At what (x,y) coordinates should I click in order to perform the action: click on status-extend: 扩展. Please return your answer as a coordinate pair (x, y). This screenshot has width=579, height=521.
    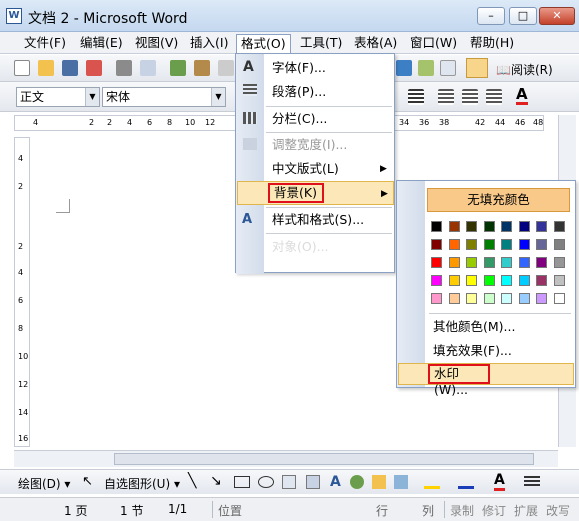
    Looking at the image, I should click on (526, 510).